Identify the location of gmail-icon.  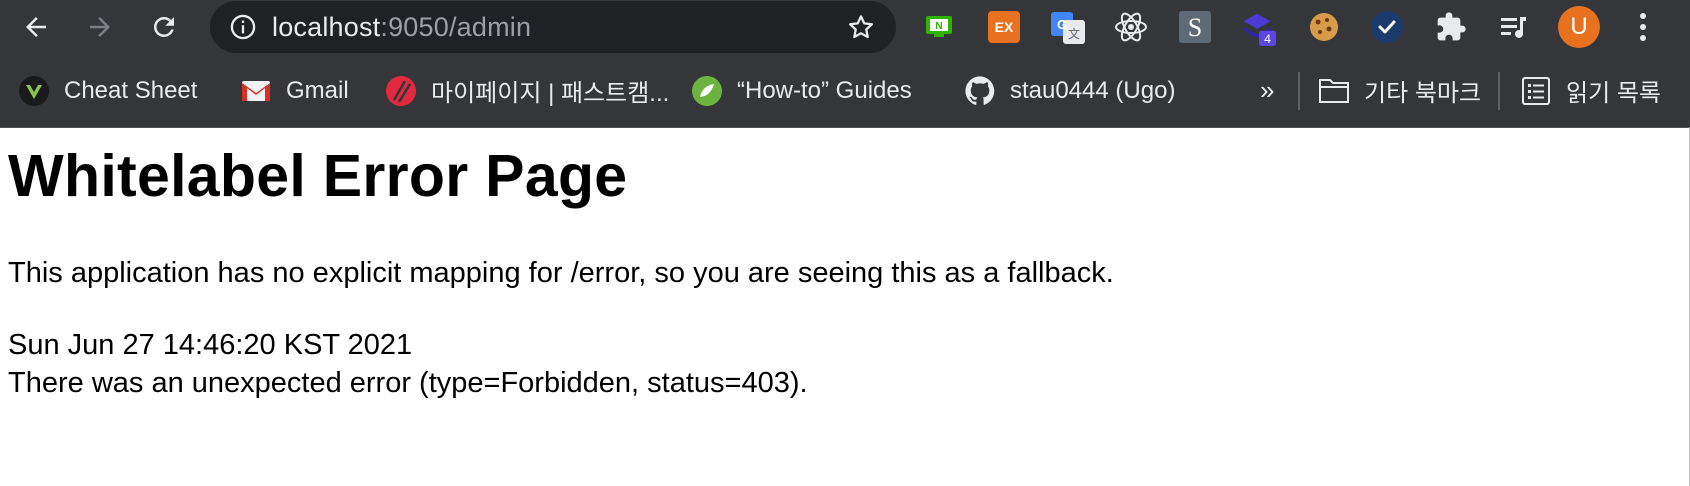
(256, 91).